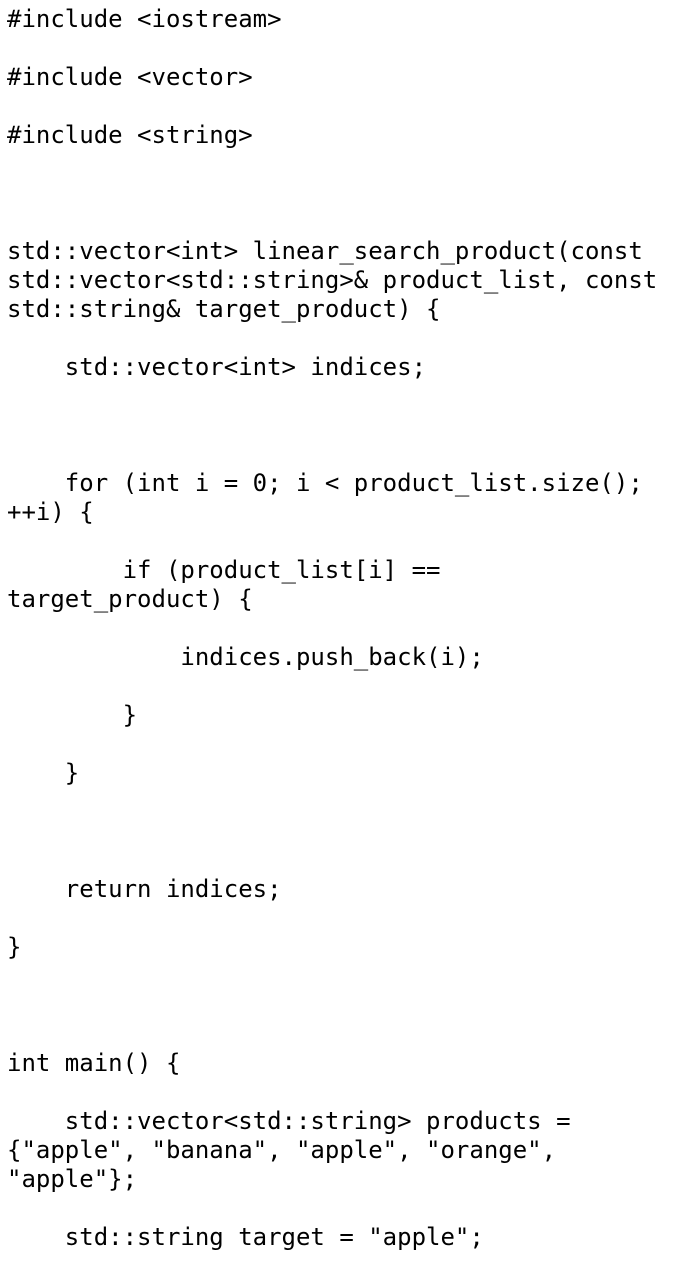 The image size is (694, 1280). I want to click on code-line: #include <string>, so click(130, 135).